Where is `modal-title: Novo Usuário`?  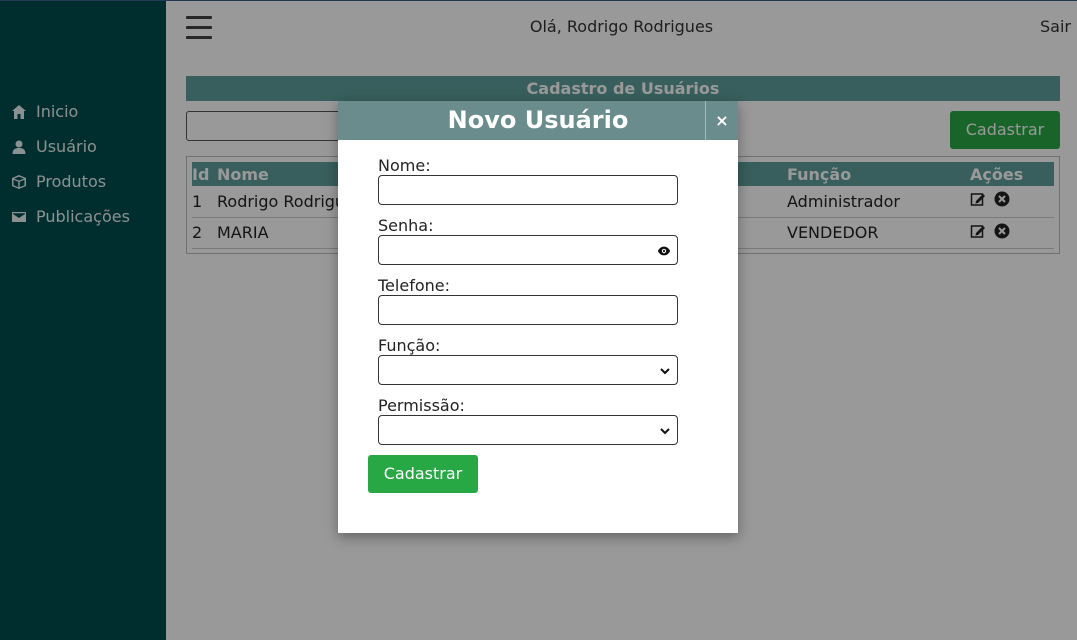
modal-title: Novo Usuário is located at coordinates (538, 120).